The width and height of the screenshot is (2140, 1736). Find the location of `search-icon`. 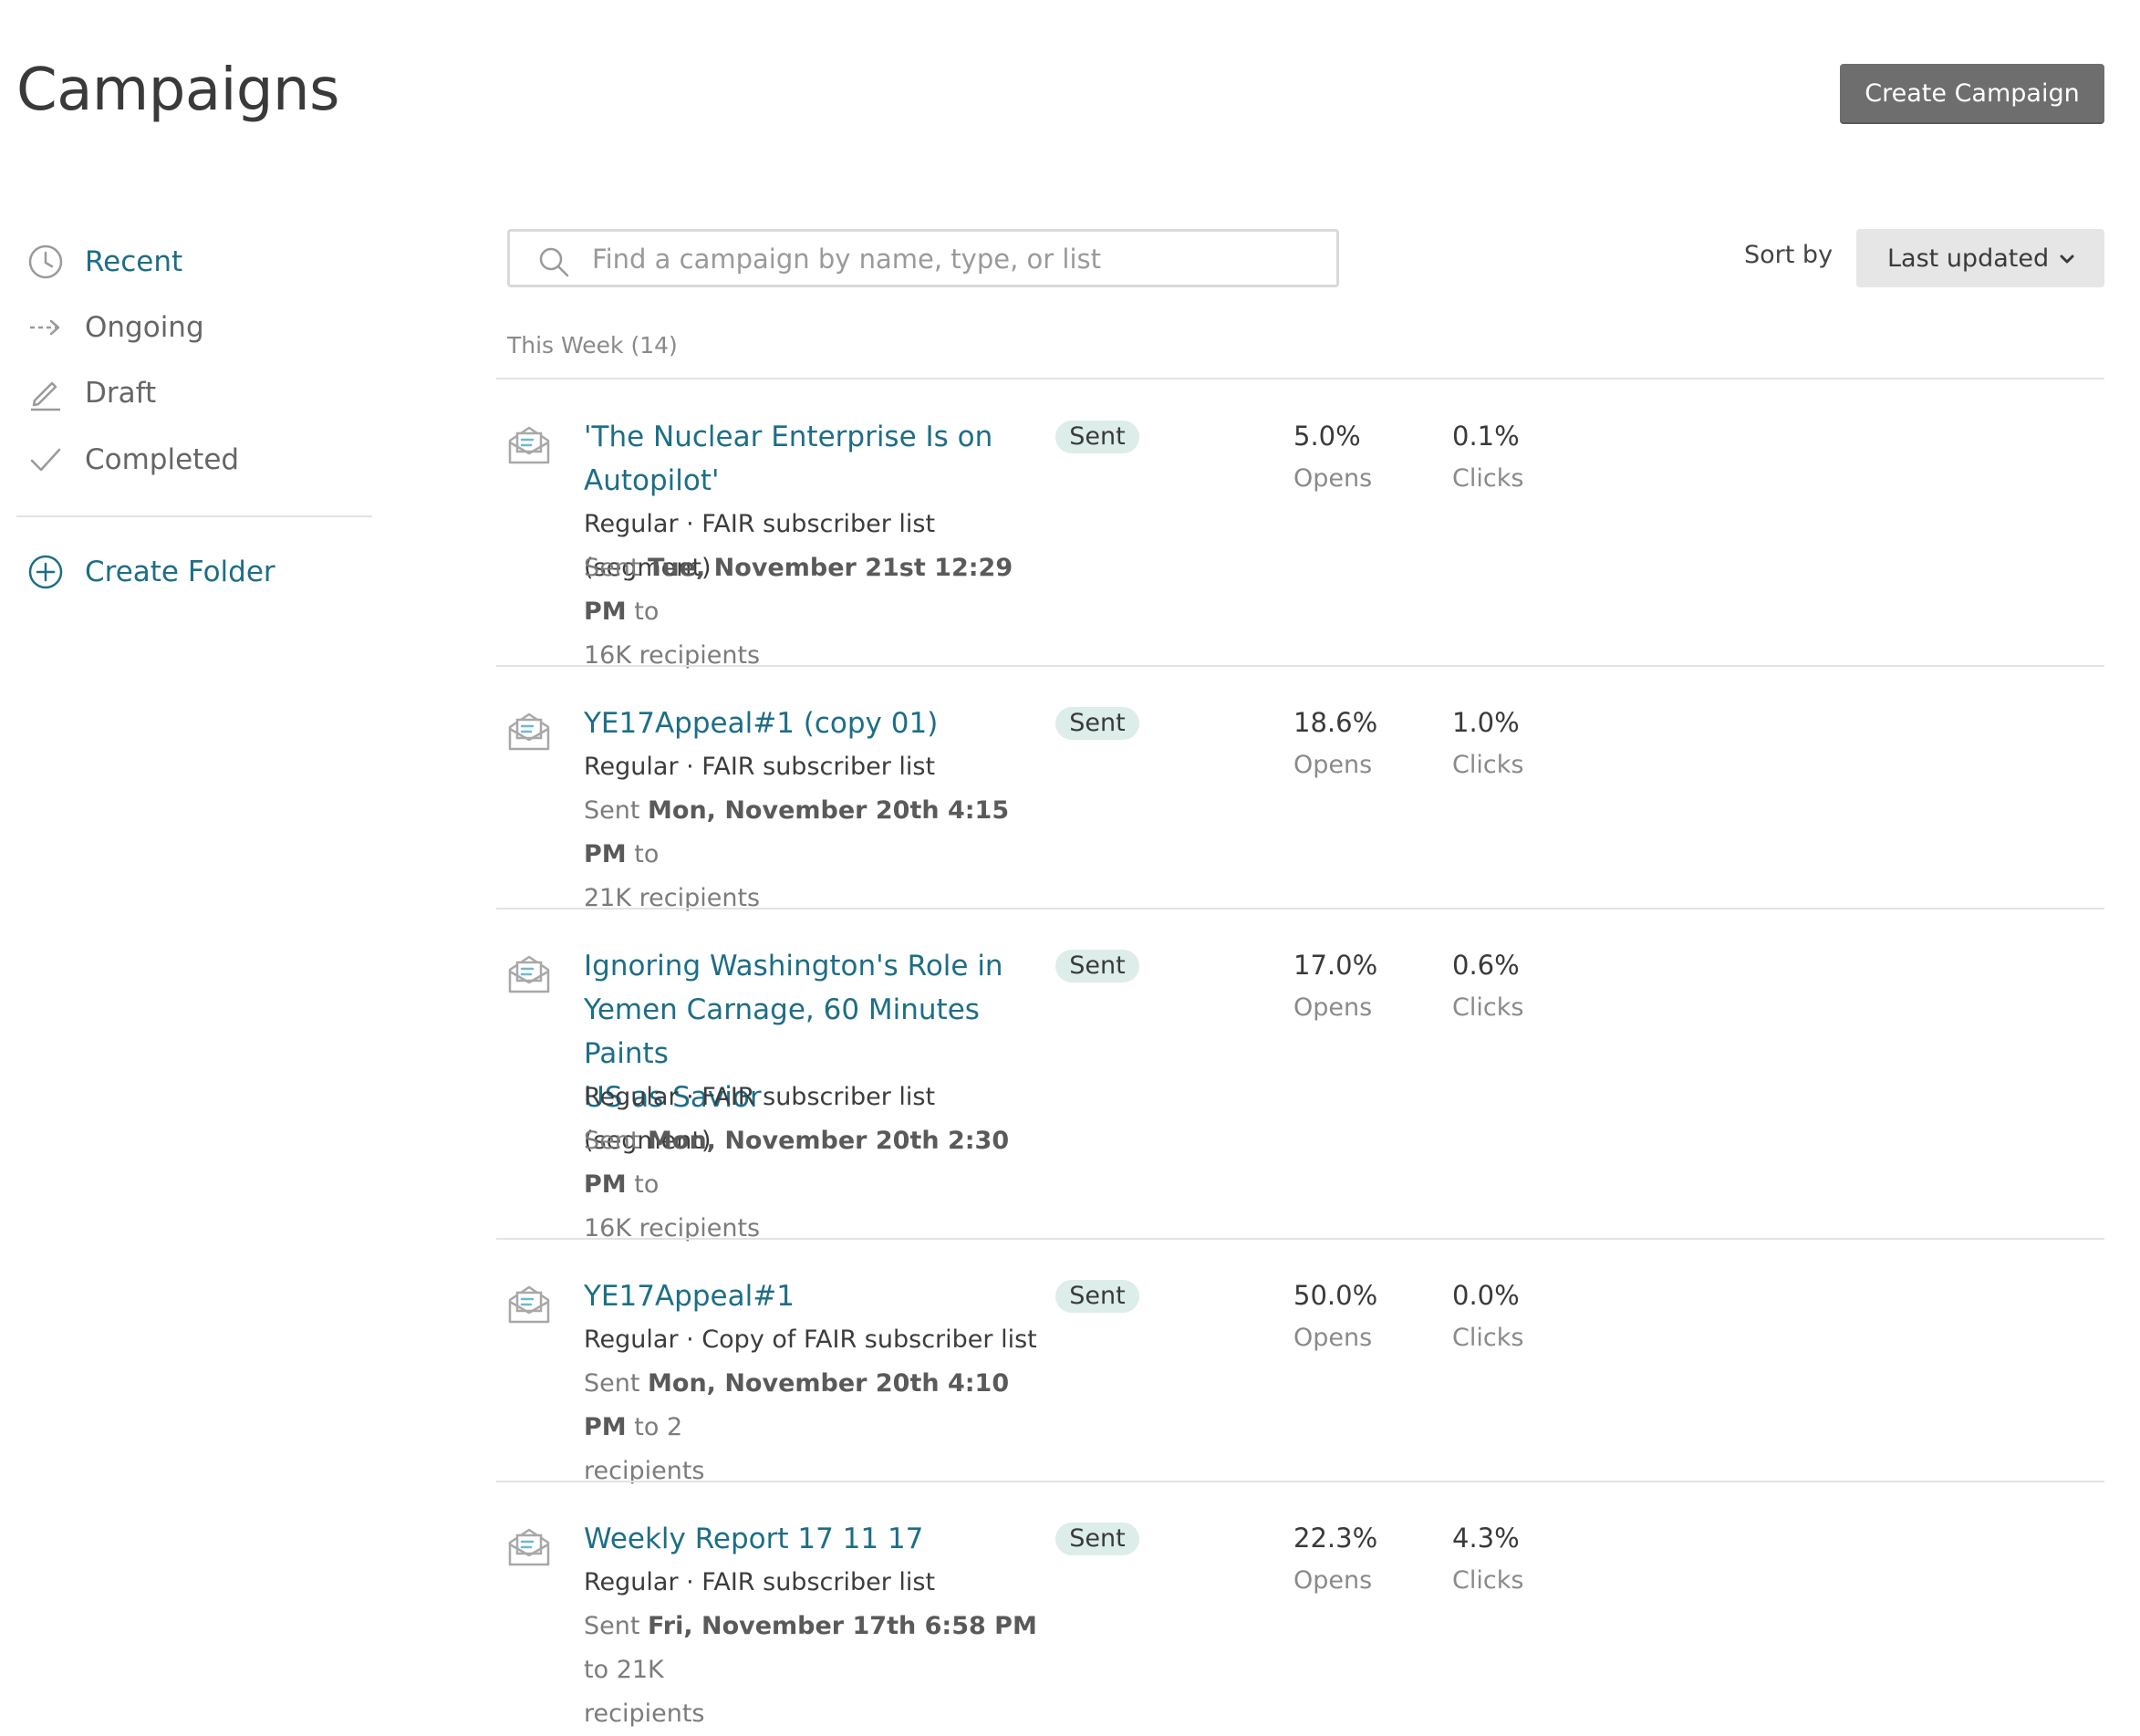

search-icon is located at coordinates (553, 261).